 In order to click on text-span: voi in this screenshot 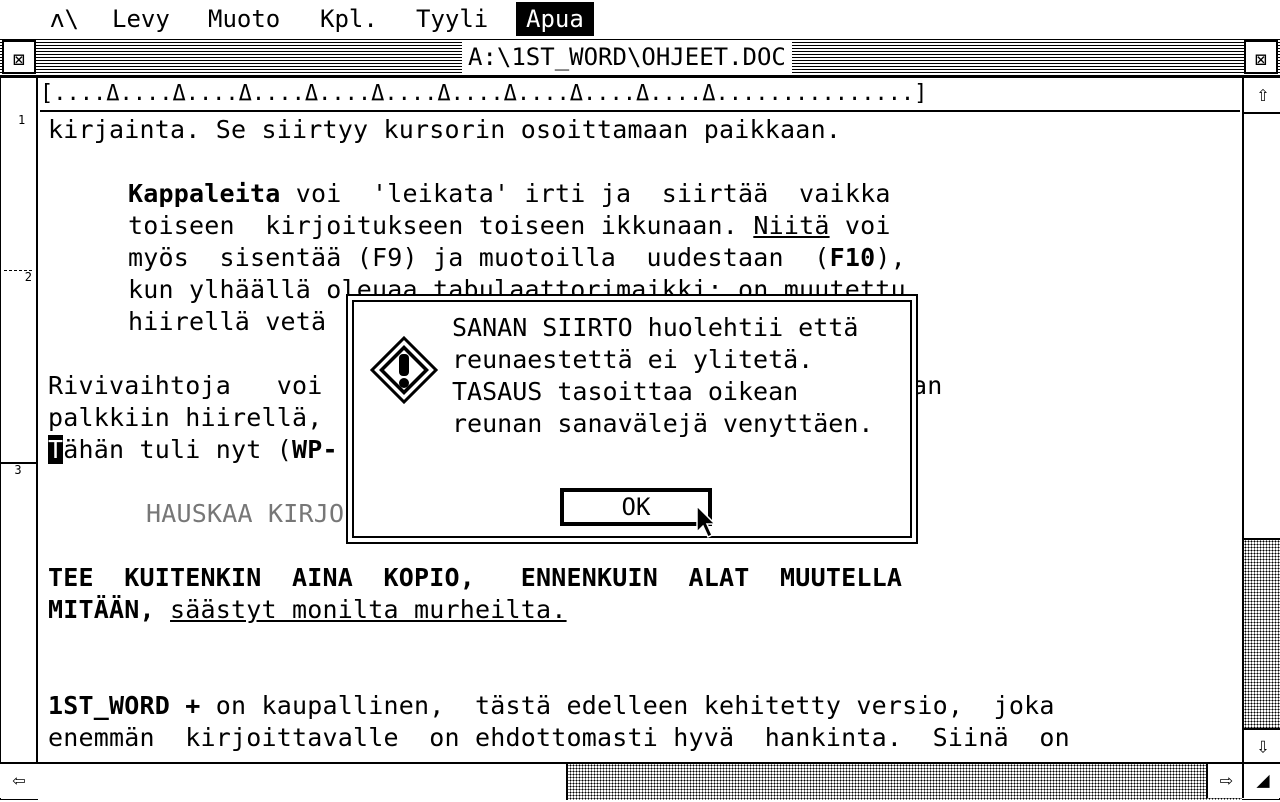, I will do `click(860, 225)`.